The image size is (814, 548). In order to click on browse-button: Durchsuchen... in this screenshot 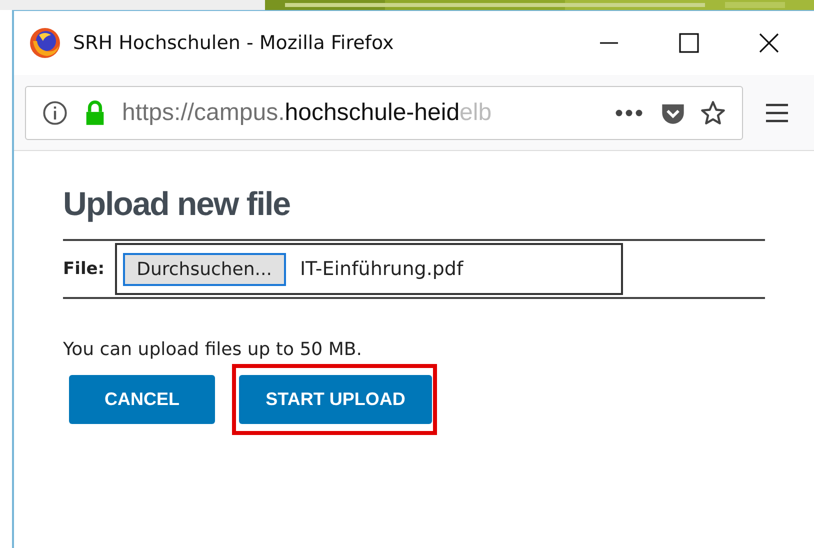, I will do `click(204, 269)`.